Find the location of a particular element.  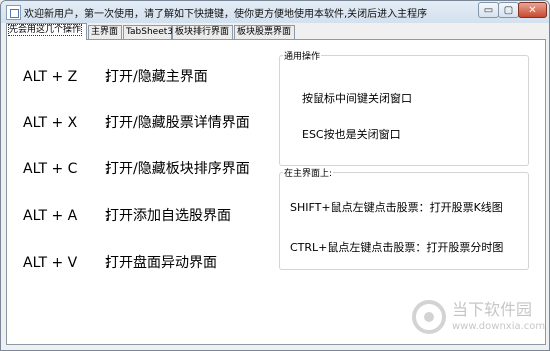

shortcut-key: ALT + C is located at coordinates (50, 169).